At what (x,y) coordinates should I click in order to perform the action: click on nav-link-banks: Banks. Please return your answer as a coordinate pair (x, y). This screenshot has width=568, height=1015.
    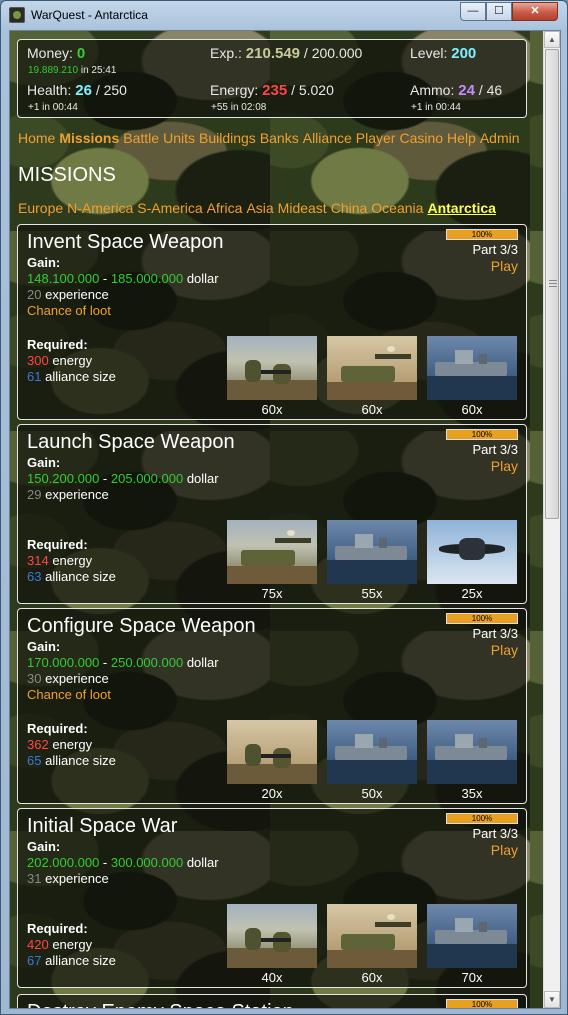
    Looking at the image, I should click on (279, 138).